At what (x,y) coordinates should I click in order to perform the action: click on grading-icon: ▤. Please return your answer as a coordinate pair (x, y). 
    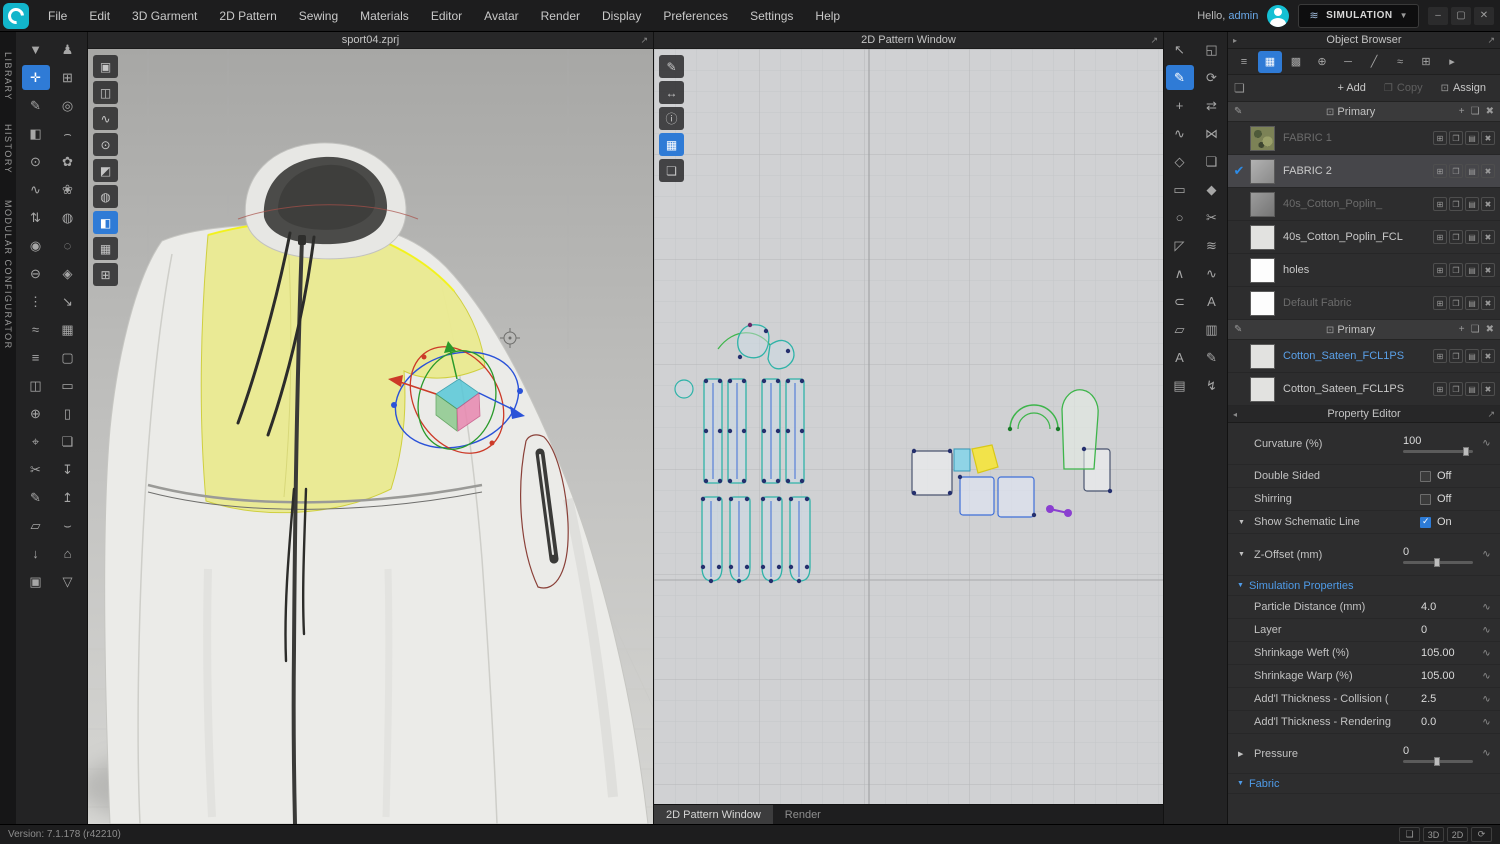
    Looking at the image, I should click on (1180, 385).